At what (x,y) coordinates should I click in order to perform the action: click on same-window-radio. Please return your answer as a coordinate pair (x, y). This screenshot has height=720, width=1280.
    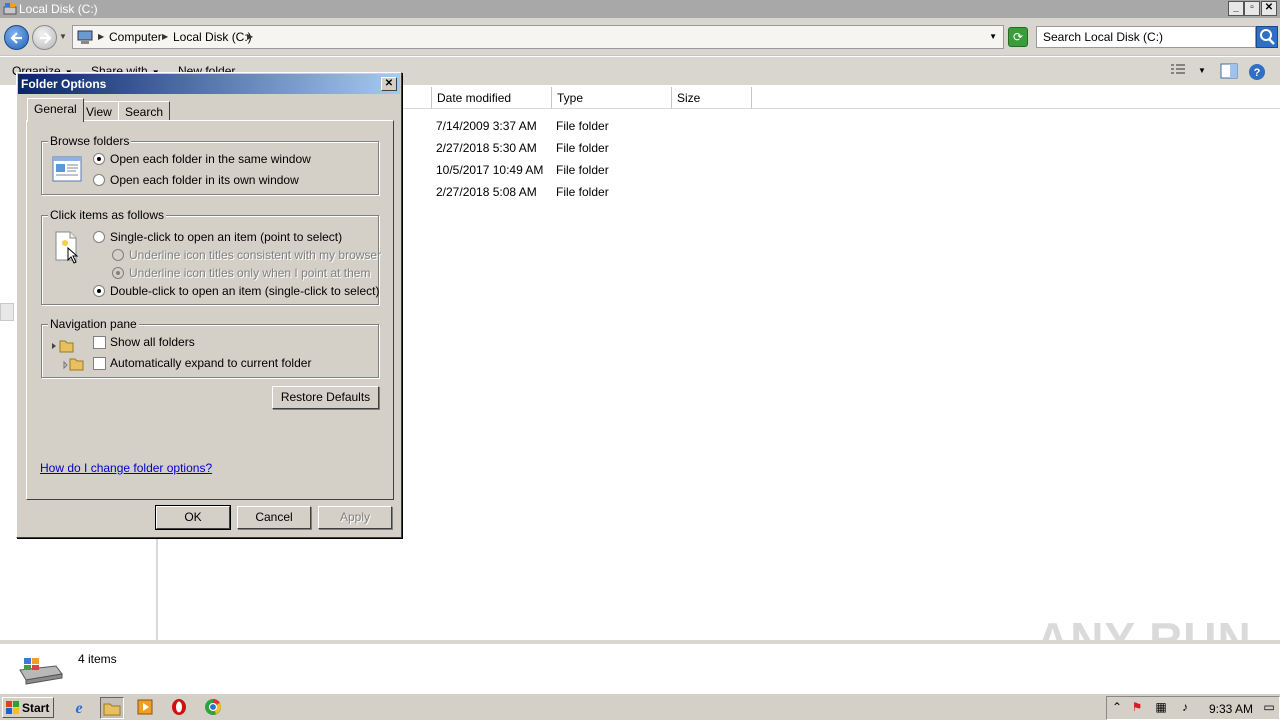
    Looking at the image, I should click on (99, 159).